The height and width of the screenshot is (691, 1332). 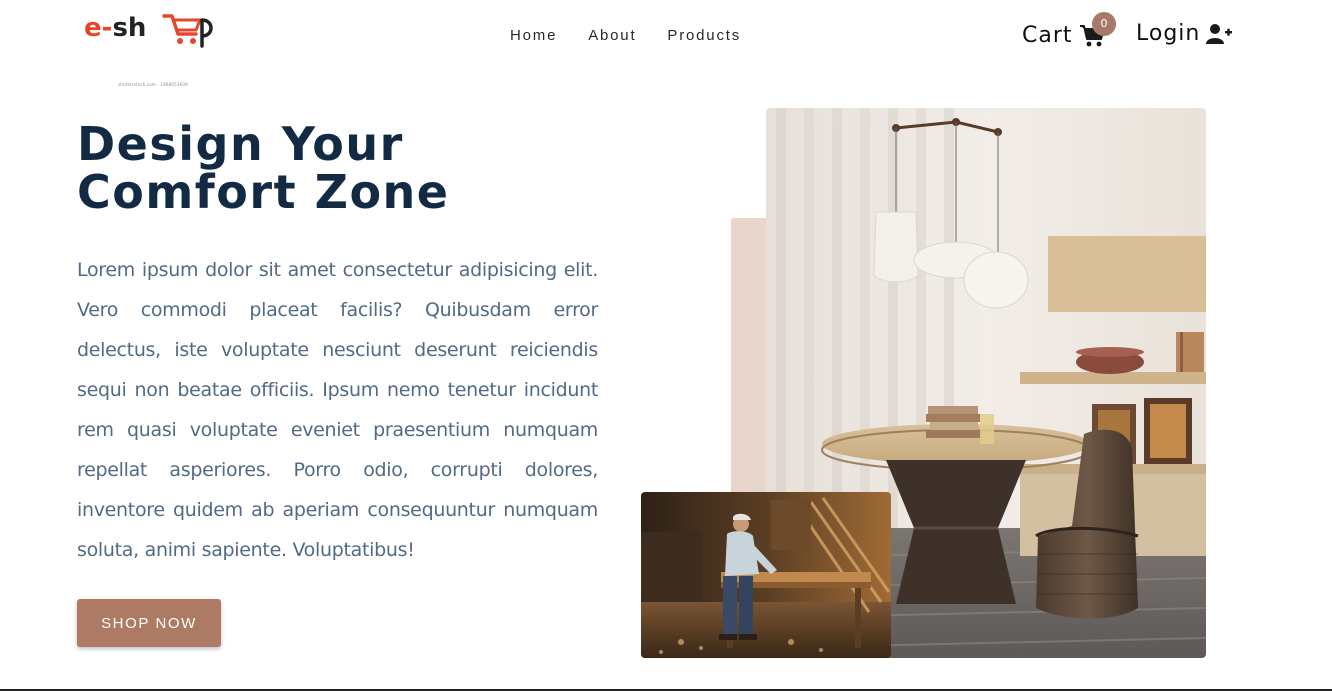 I want to click on cart-label: Cart, so click(x=1047, y=35).